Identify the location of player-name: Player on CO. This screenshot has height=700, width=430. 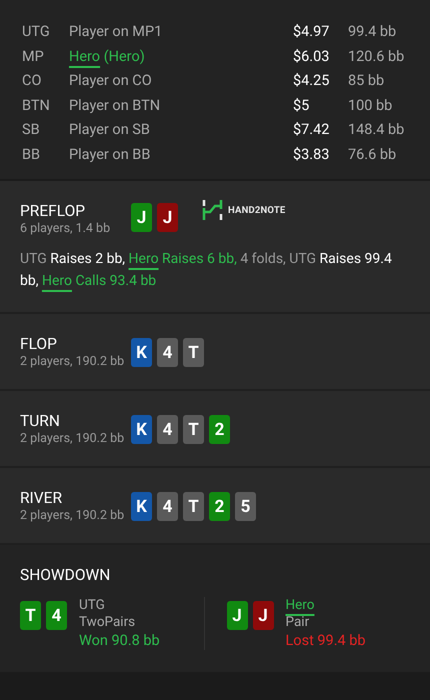
(111, 81).